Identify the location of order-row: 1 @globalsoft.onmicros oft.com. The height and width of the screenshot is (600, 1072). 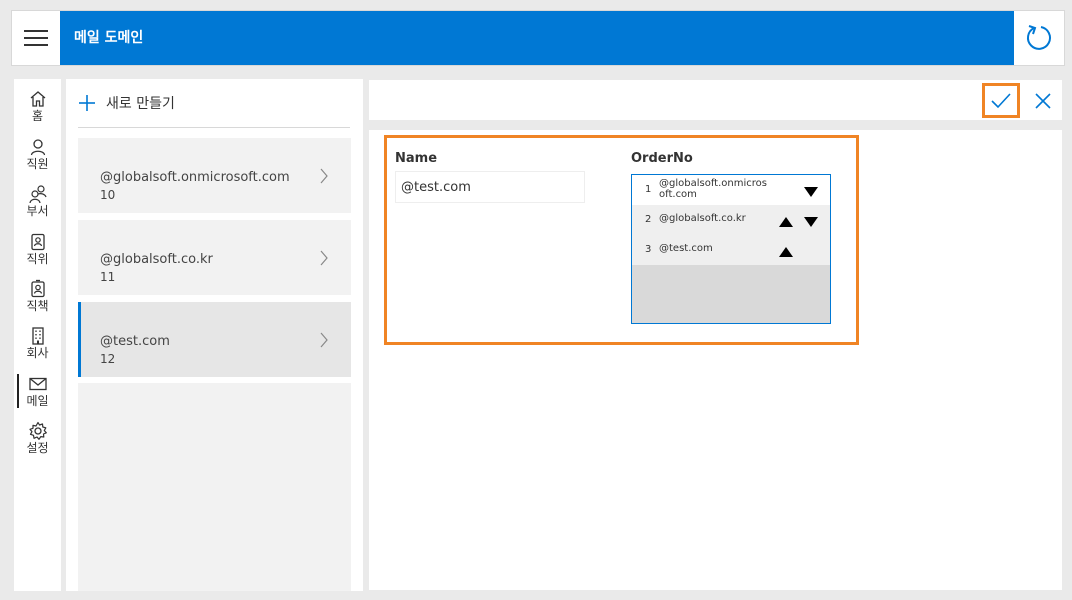
(731, 190).